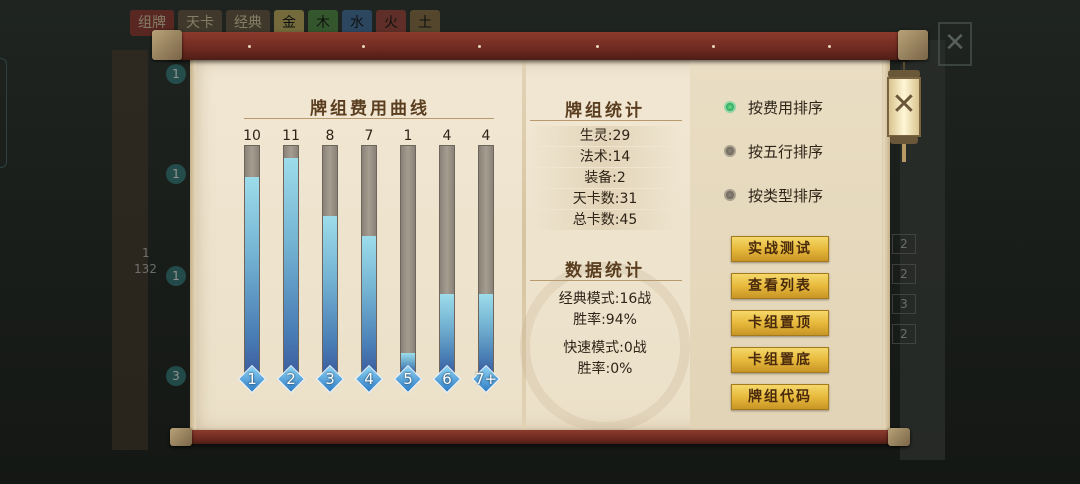  Describe the element at coordinates (606, 280) in the screenshot. I see `data-stats-underline` at that location.